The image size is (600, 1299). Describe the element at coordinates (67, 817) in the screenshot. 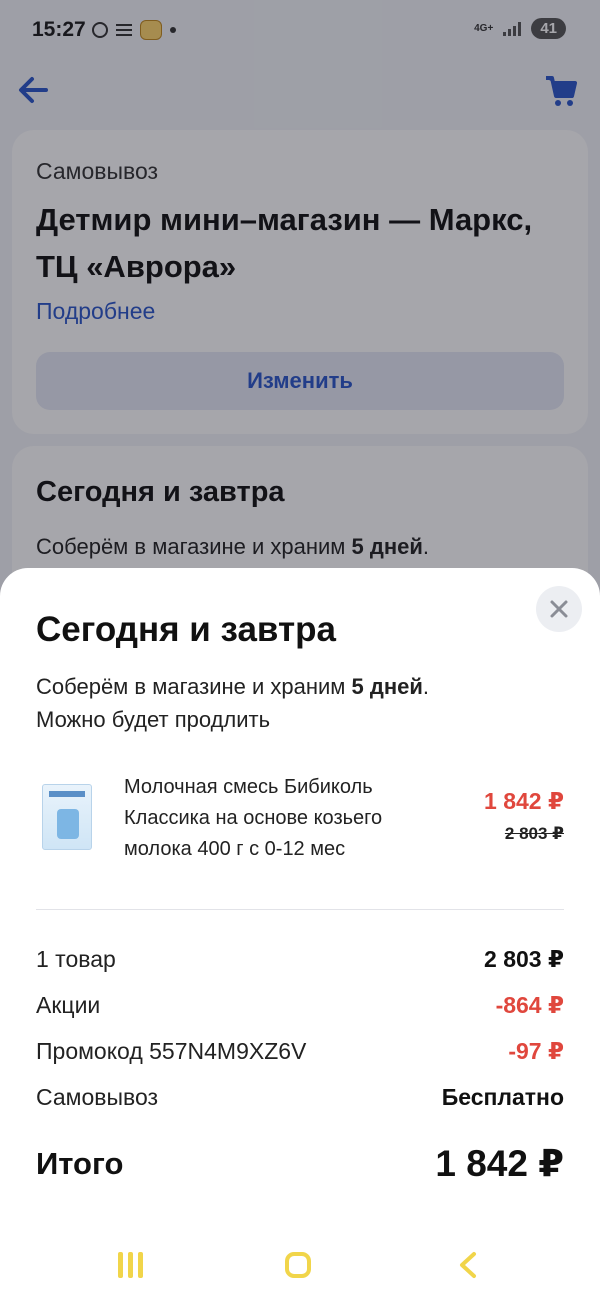

I see `product-image` at that location.